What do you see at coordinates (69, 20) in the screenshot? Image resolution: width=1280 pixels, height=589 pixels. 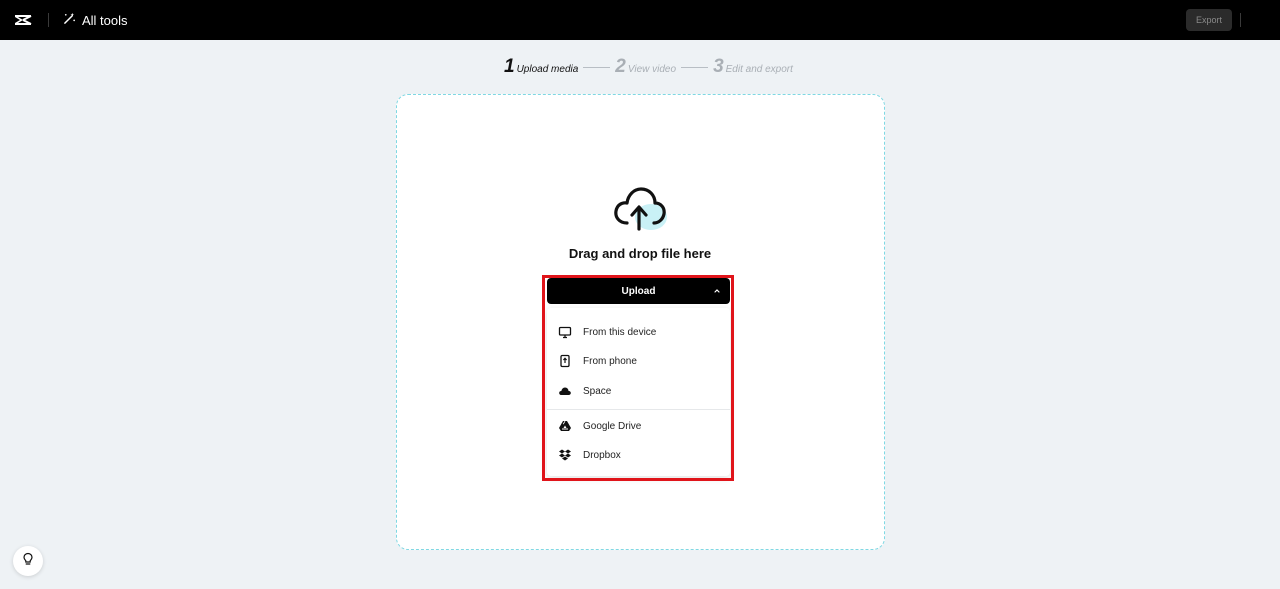 I see `magic-wand-icon` at bounding box center [69, 20].